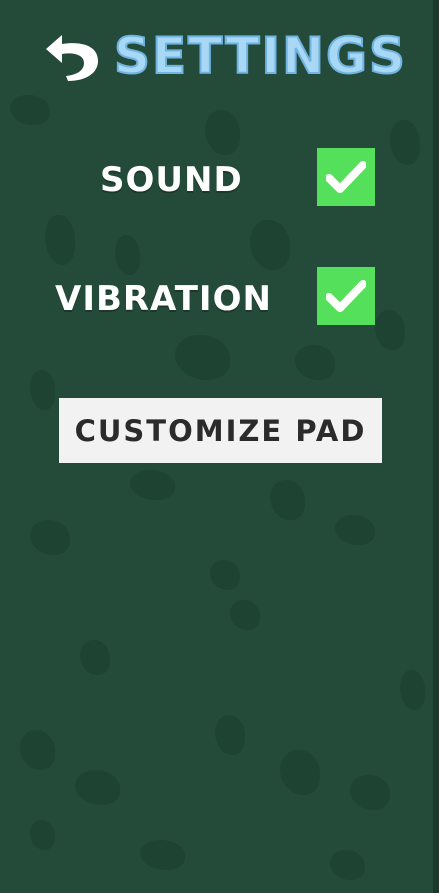 This screenshot has height=893, width=439. I want to click on vibration-checkbox, so click(346, 296).